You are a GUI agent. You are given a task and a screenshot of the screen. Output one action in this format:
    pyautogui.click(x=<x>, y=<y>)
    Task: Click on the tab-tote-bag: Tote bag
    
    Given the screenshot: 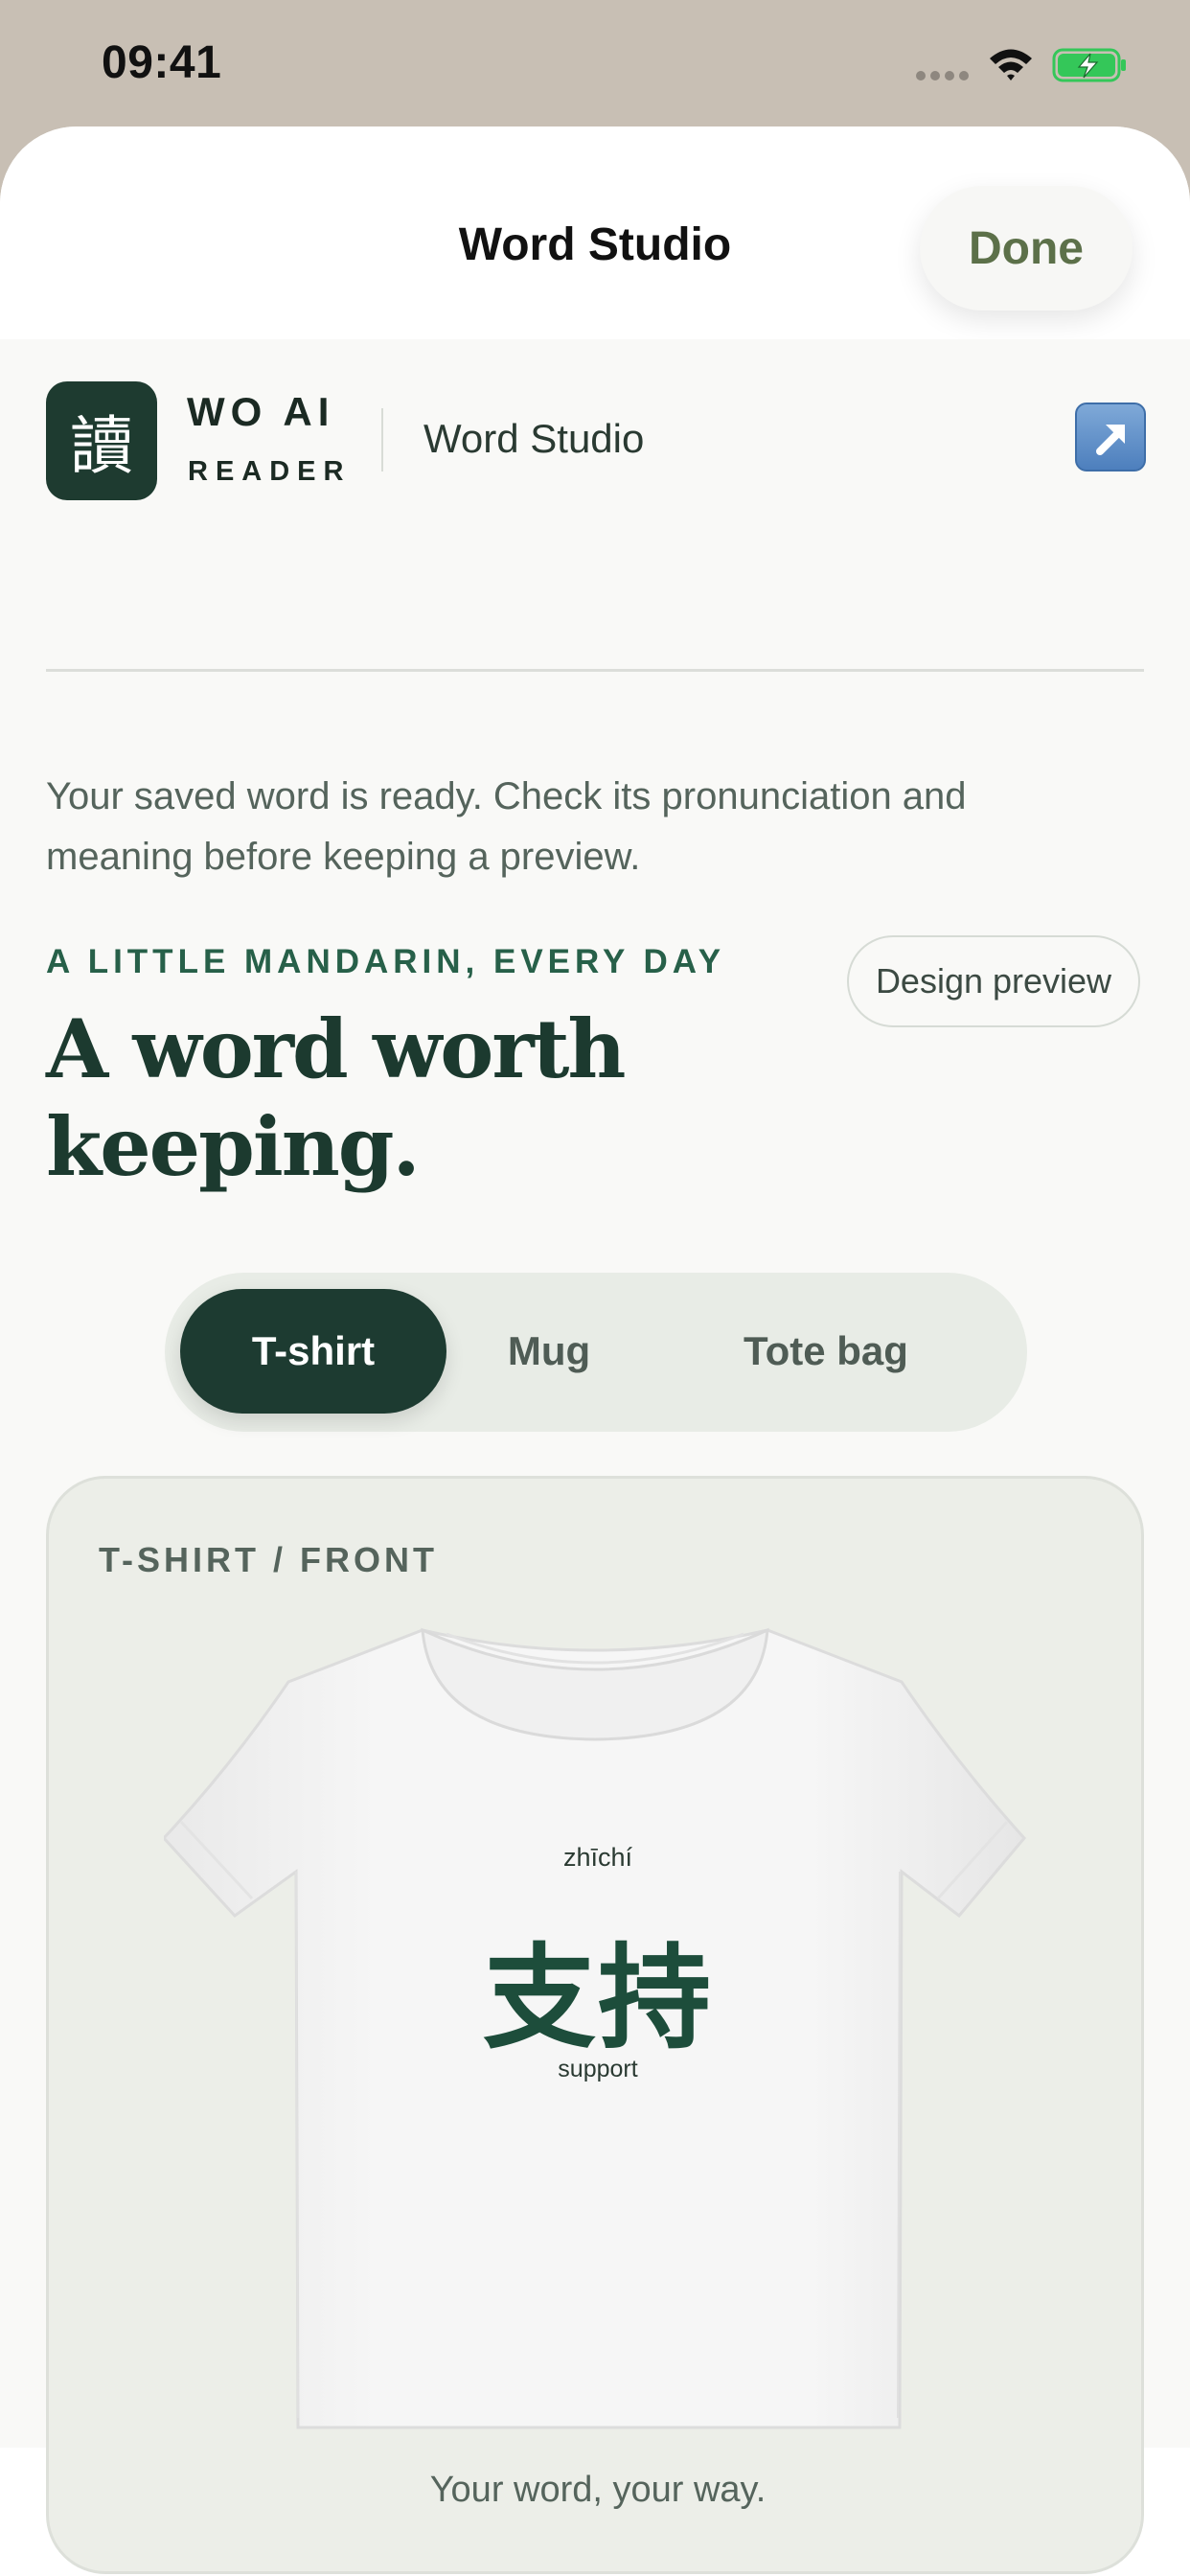 What is the action you would take?
    pyautogui.click(x=826, y=1351)
    